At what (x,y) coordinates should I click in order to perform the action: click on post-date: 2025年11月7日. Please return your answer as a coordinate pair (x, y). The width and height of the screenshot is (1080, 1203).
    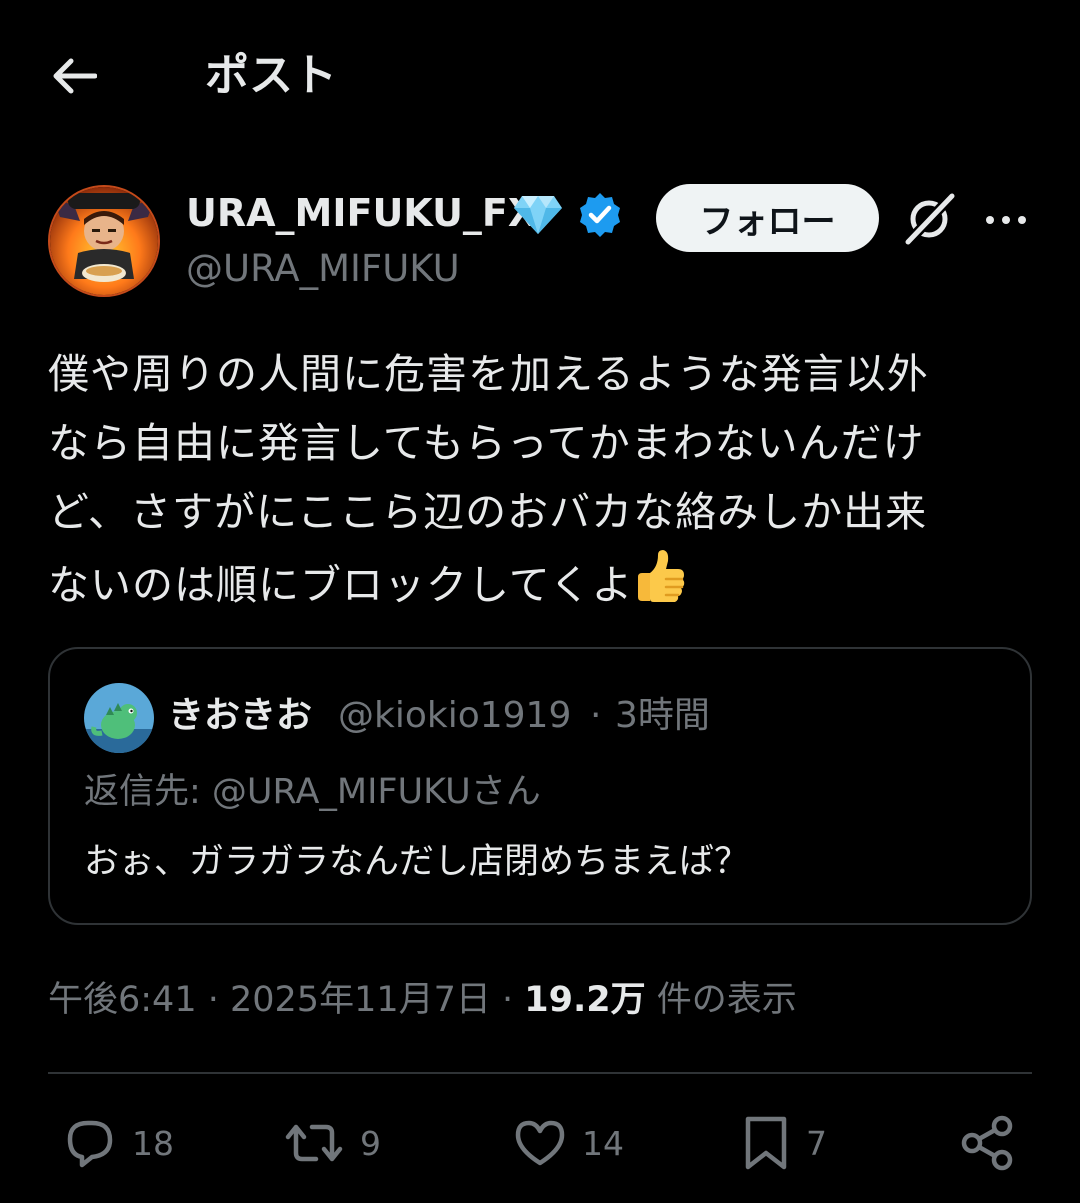
    Looking at the image, I should click on (360, 1000).